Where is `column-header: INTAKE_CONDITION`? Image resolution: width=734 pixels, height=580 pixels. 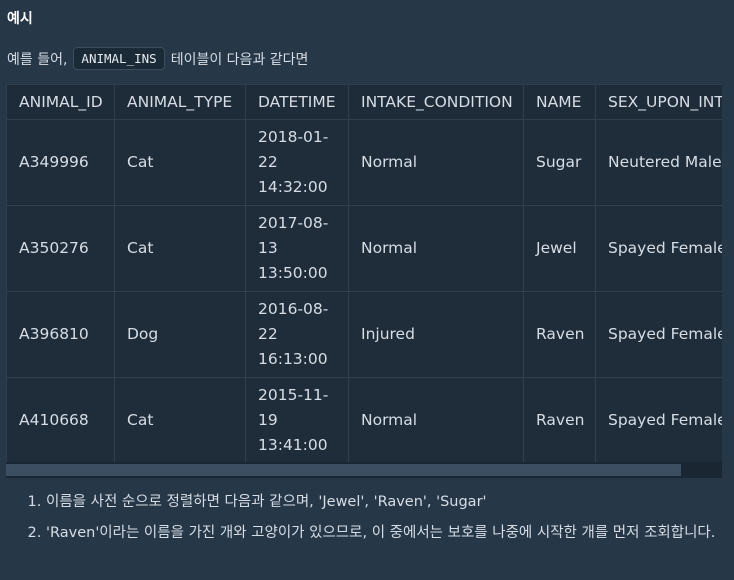
column-header: INTAKE_CONDITION is located at coordinates (436, 102).